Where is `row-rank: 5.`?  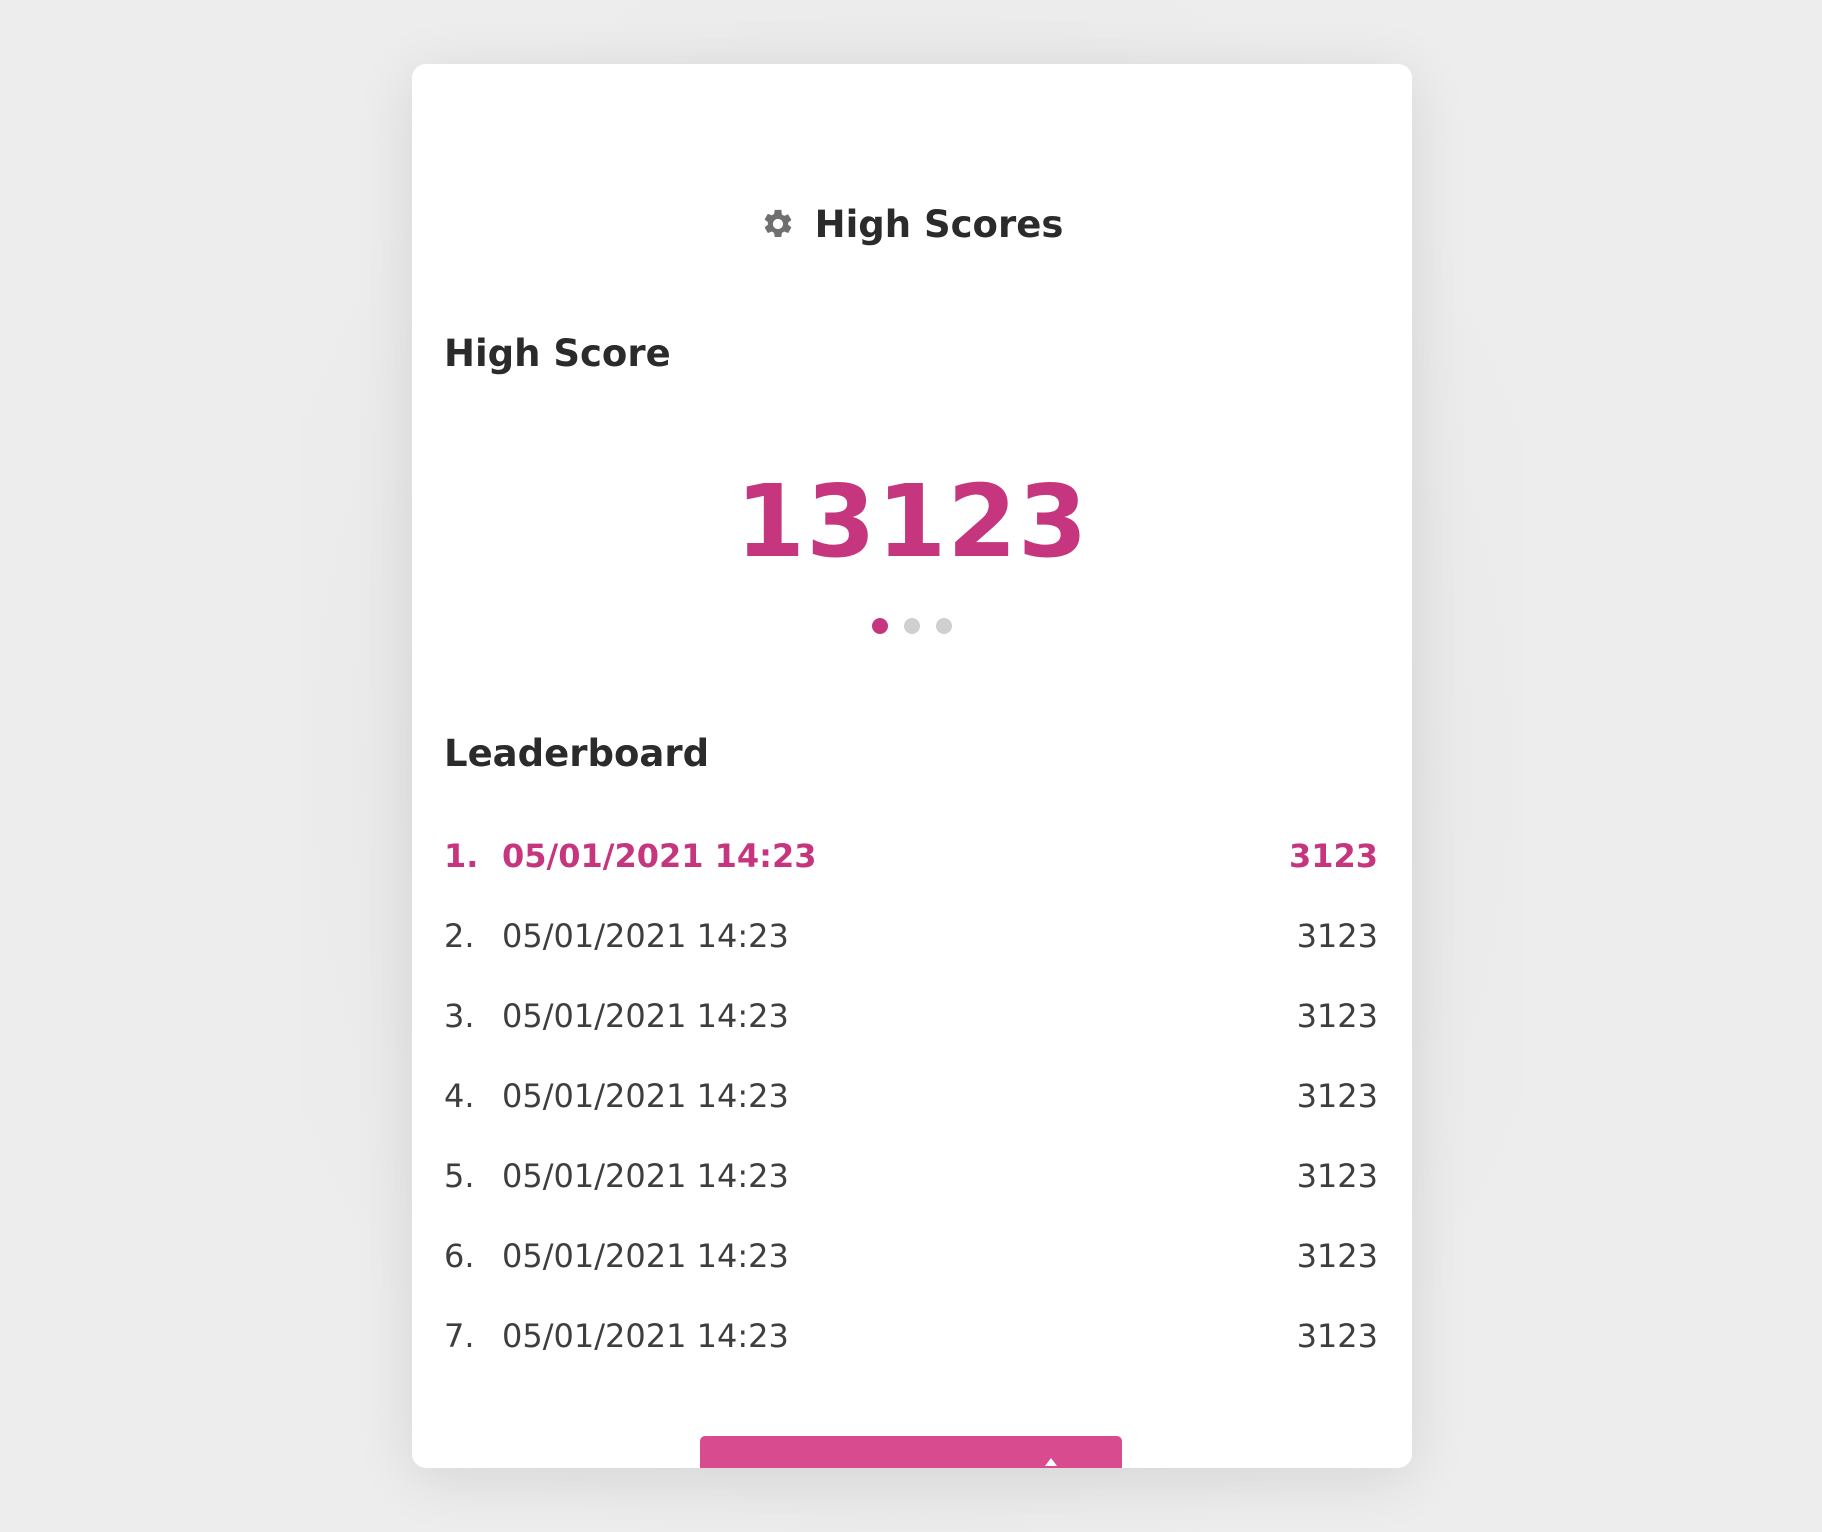
row-rank: 5. is located at coordinates (459, 1176).